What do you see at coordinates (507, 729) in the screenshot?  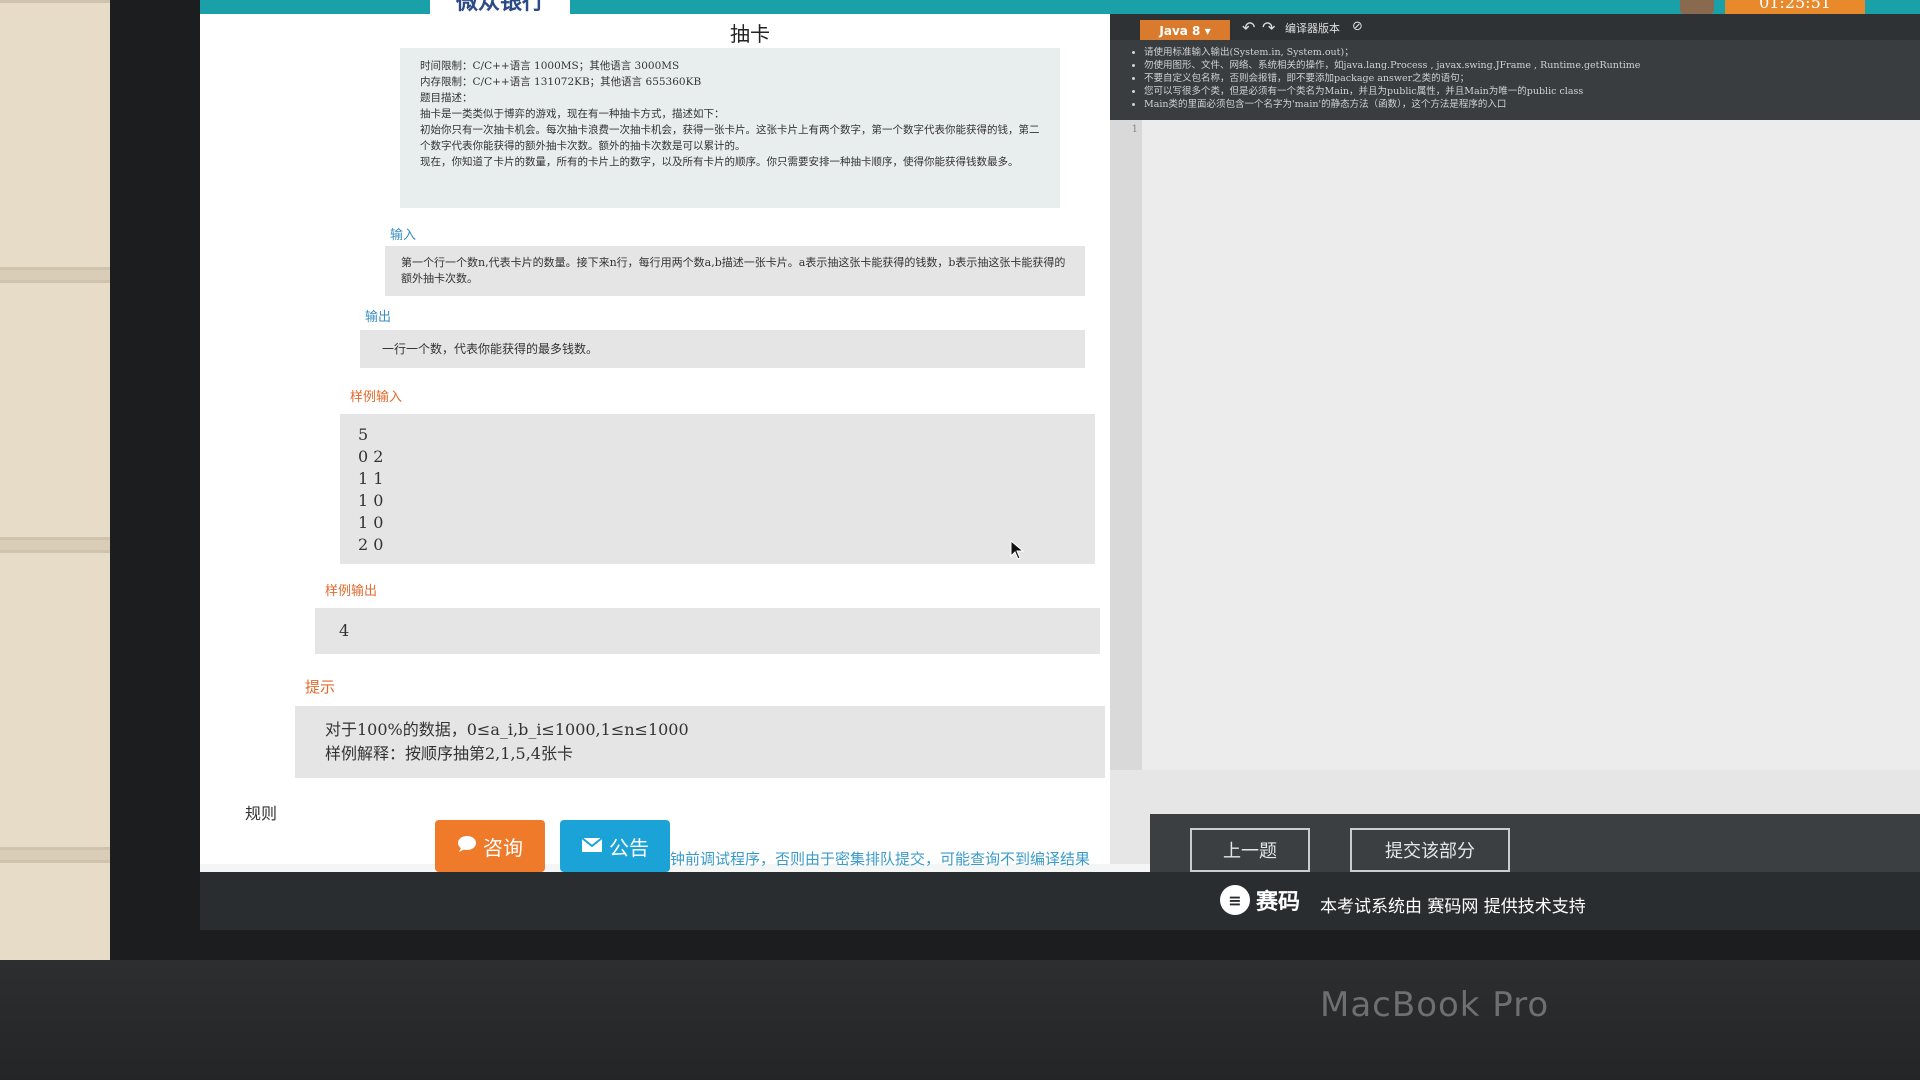 I see `hint-line: 对于100%的数据，0≤a_i,b_i≤1000,1≤n≤1000` at bounding box center [507, 729].